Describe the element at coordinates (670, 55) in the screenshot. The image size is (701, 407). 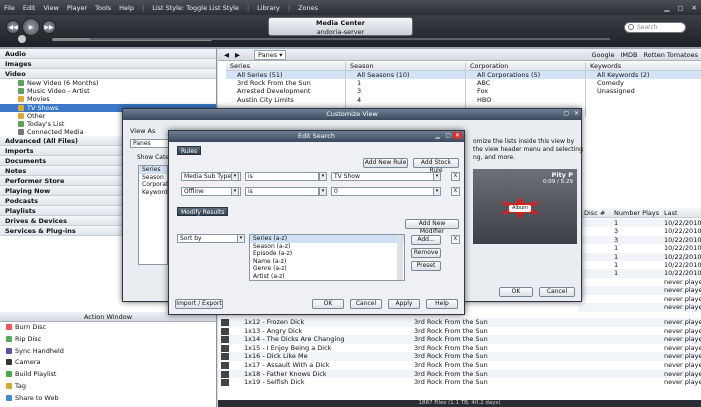
I see `rotten-tomatoes-link: Rotten Tomatoes` at that location.